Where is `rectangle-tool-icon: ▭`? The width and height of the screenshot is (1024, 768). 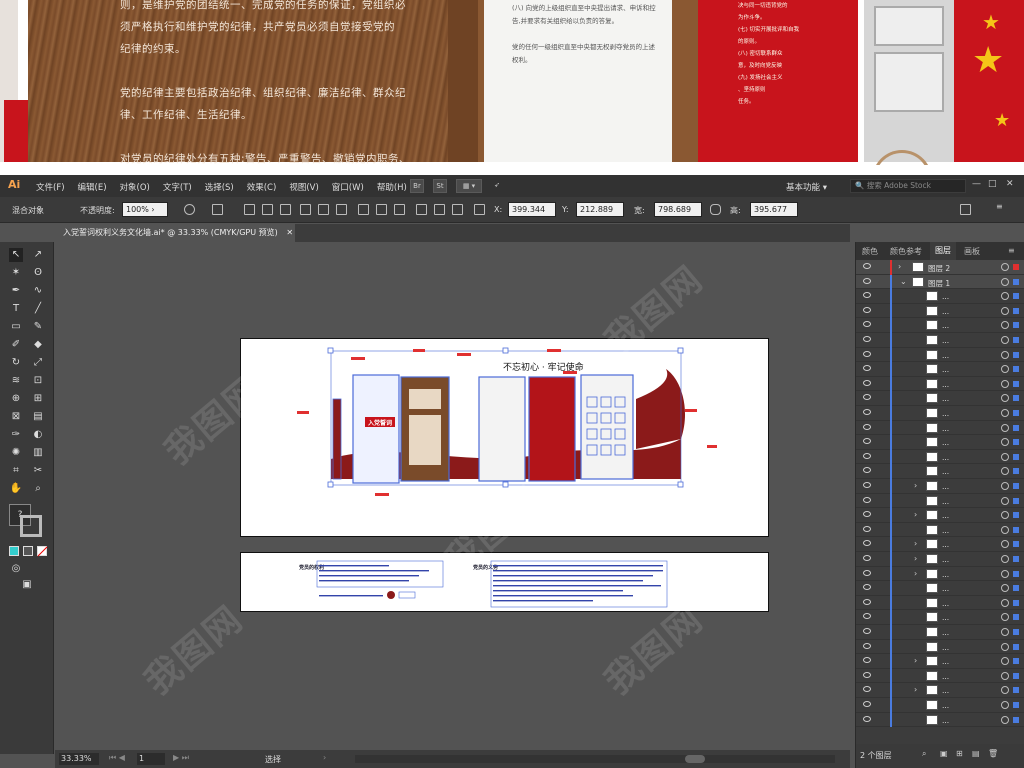
rectangle-tool-icon: ▭ is located at coordinates (16, 327).